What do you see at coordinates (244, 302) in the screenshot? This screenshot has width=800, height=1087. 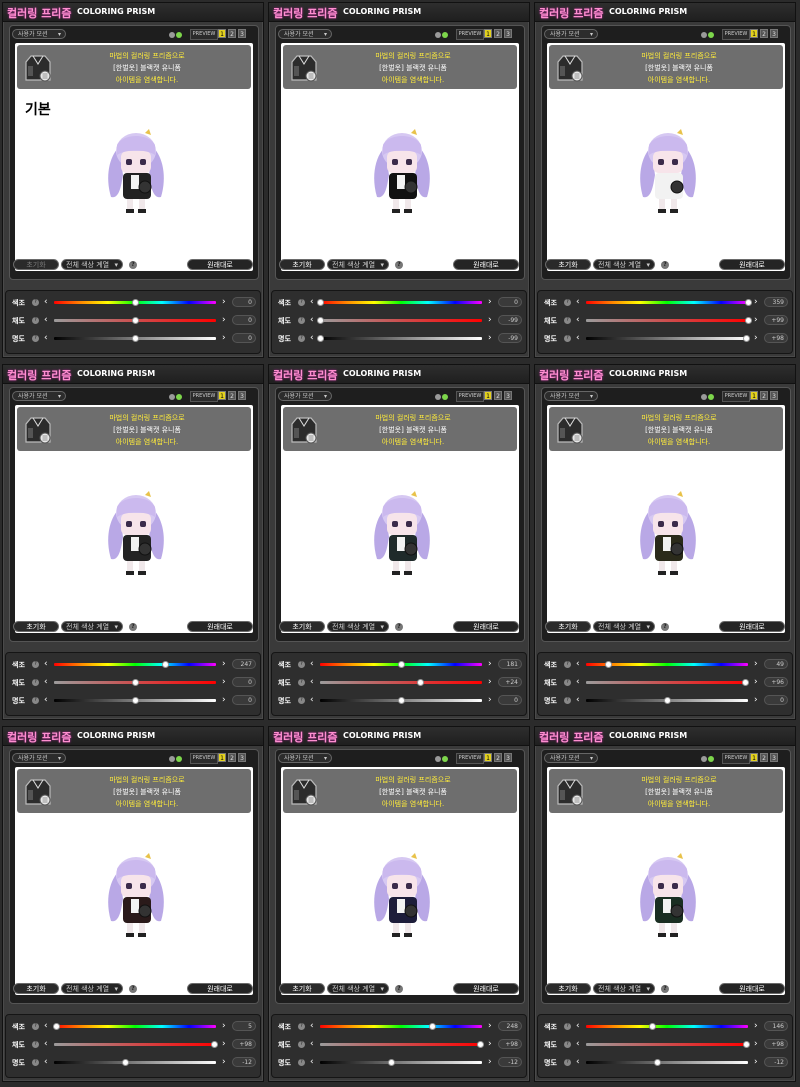 I see `hue-value: 0` at bounding box center [244, 302].